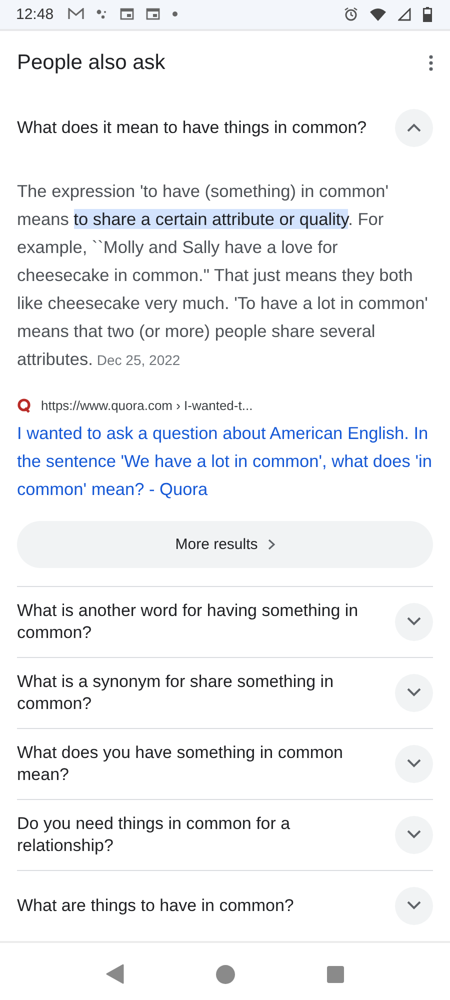 The image size is (450, 1000). I want to click on clock-text: 12:48, so click(35, 14).